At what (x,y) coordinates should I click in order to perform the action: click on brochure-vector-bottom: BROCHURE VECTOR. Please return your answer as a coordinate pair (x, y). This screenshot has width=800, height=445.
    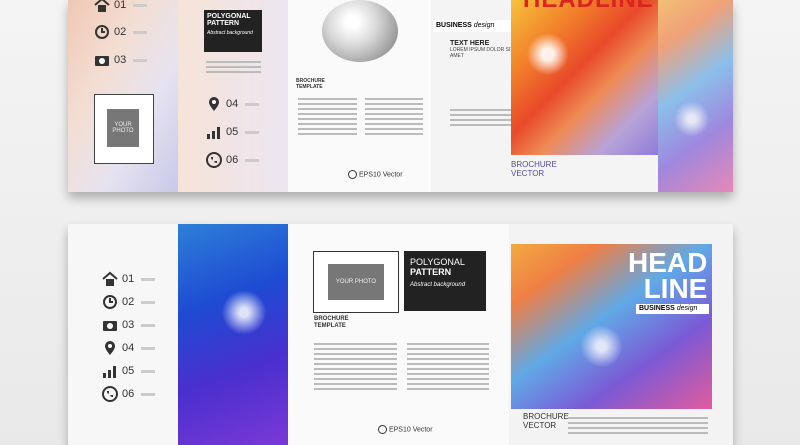
    Looking at the image, I should click on (546, 421).